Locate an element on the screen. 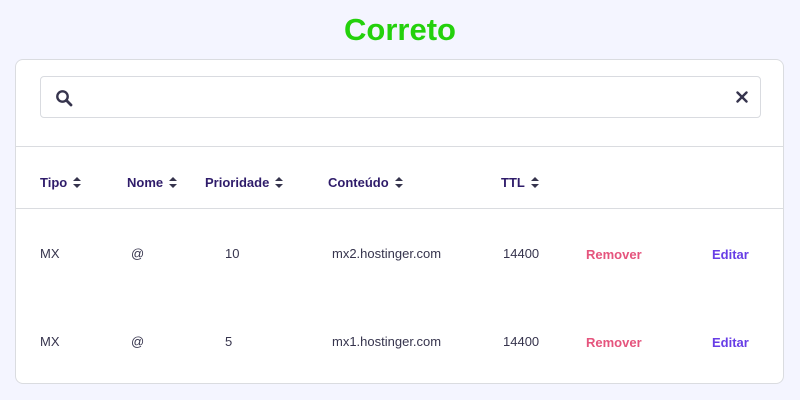  column-header-label: TTL is located at coordinates (513, 182).